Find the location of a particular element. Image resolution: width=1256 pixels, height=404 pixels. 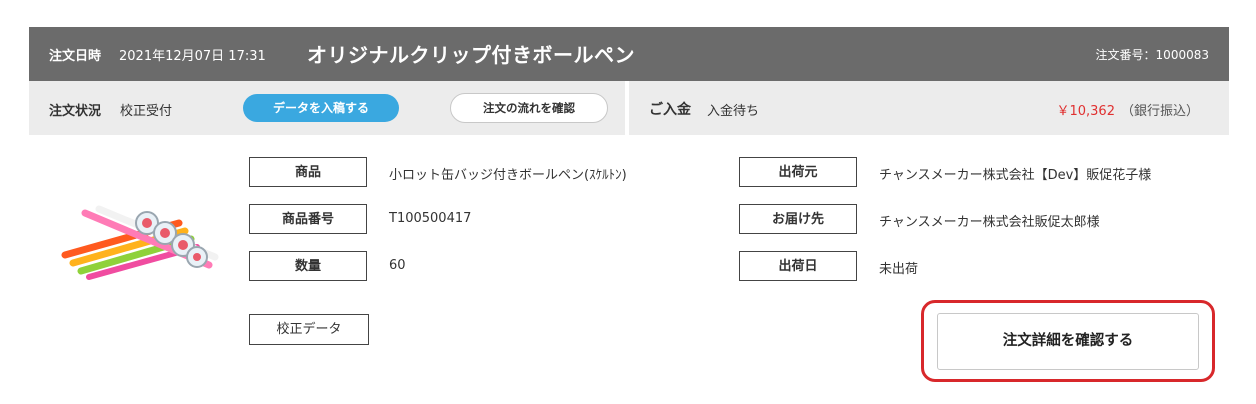

proof-data-button: 校正データ is located at coordinates (309, 329).